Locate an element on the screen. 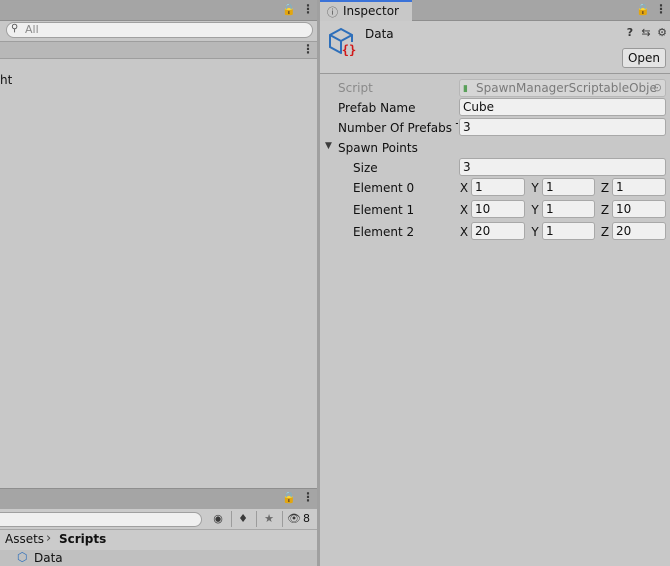  presets-icon: ⇆ is located at coordinates (646, 33).